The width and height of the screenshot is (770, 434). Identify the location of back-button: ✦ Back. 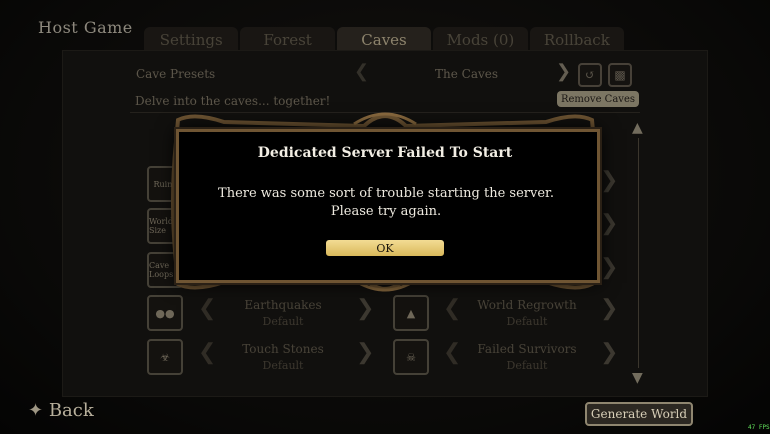
(61, 410).